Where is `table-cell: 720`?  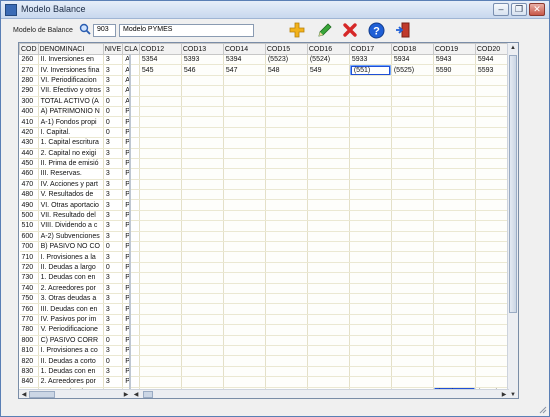
table-cell: 720 is located at coordinates (29, 268).